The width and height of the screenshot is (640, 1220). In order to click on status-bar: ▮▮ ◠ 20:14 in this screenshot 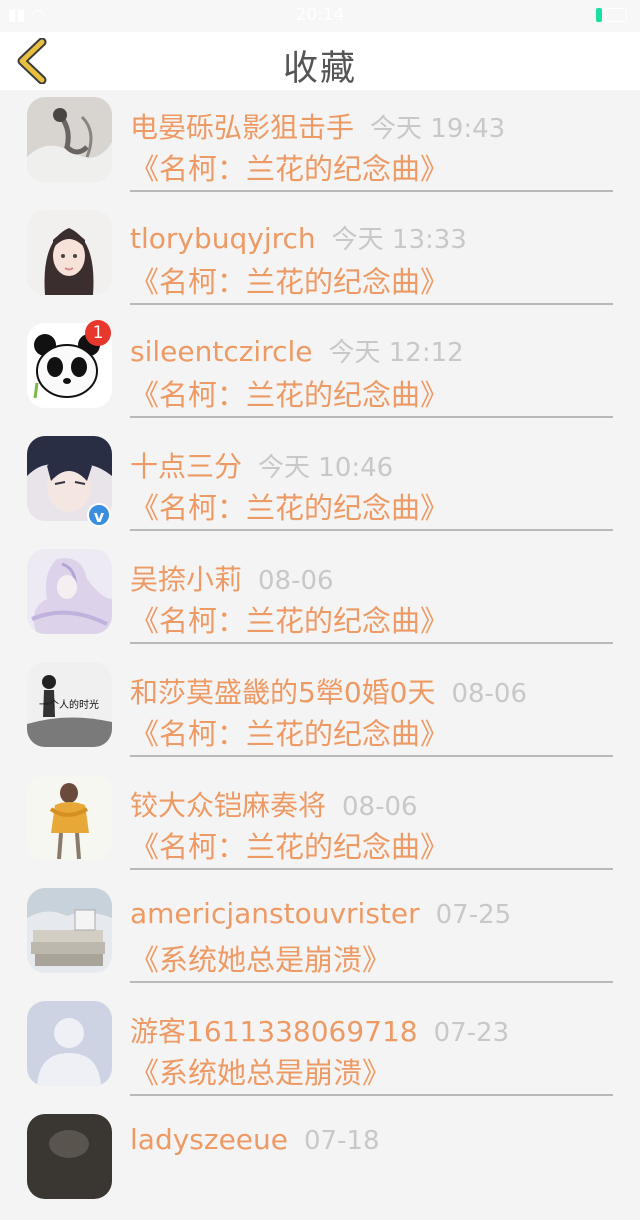, I will do `click(320, 16)`.